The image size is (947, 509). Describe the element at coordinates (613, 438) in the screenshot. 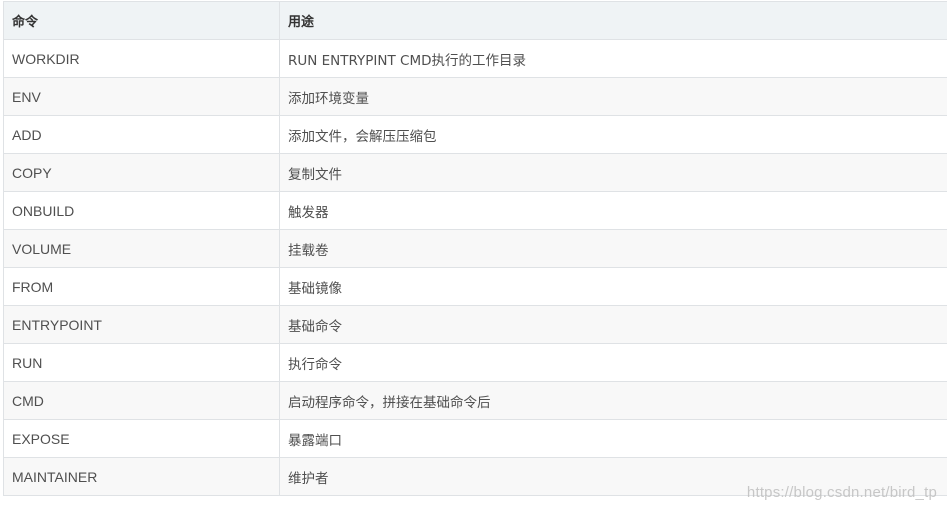

I see `purpose-cell: 暴露端口` at that location.